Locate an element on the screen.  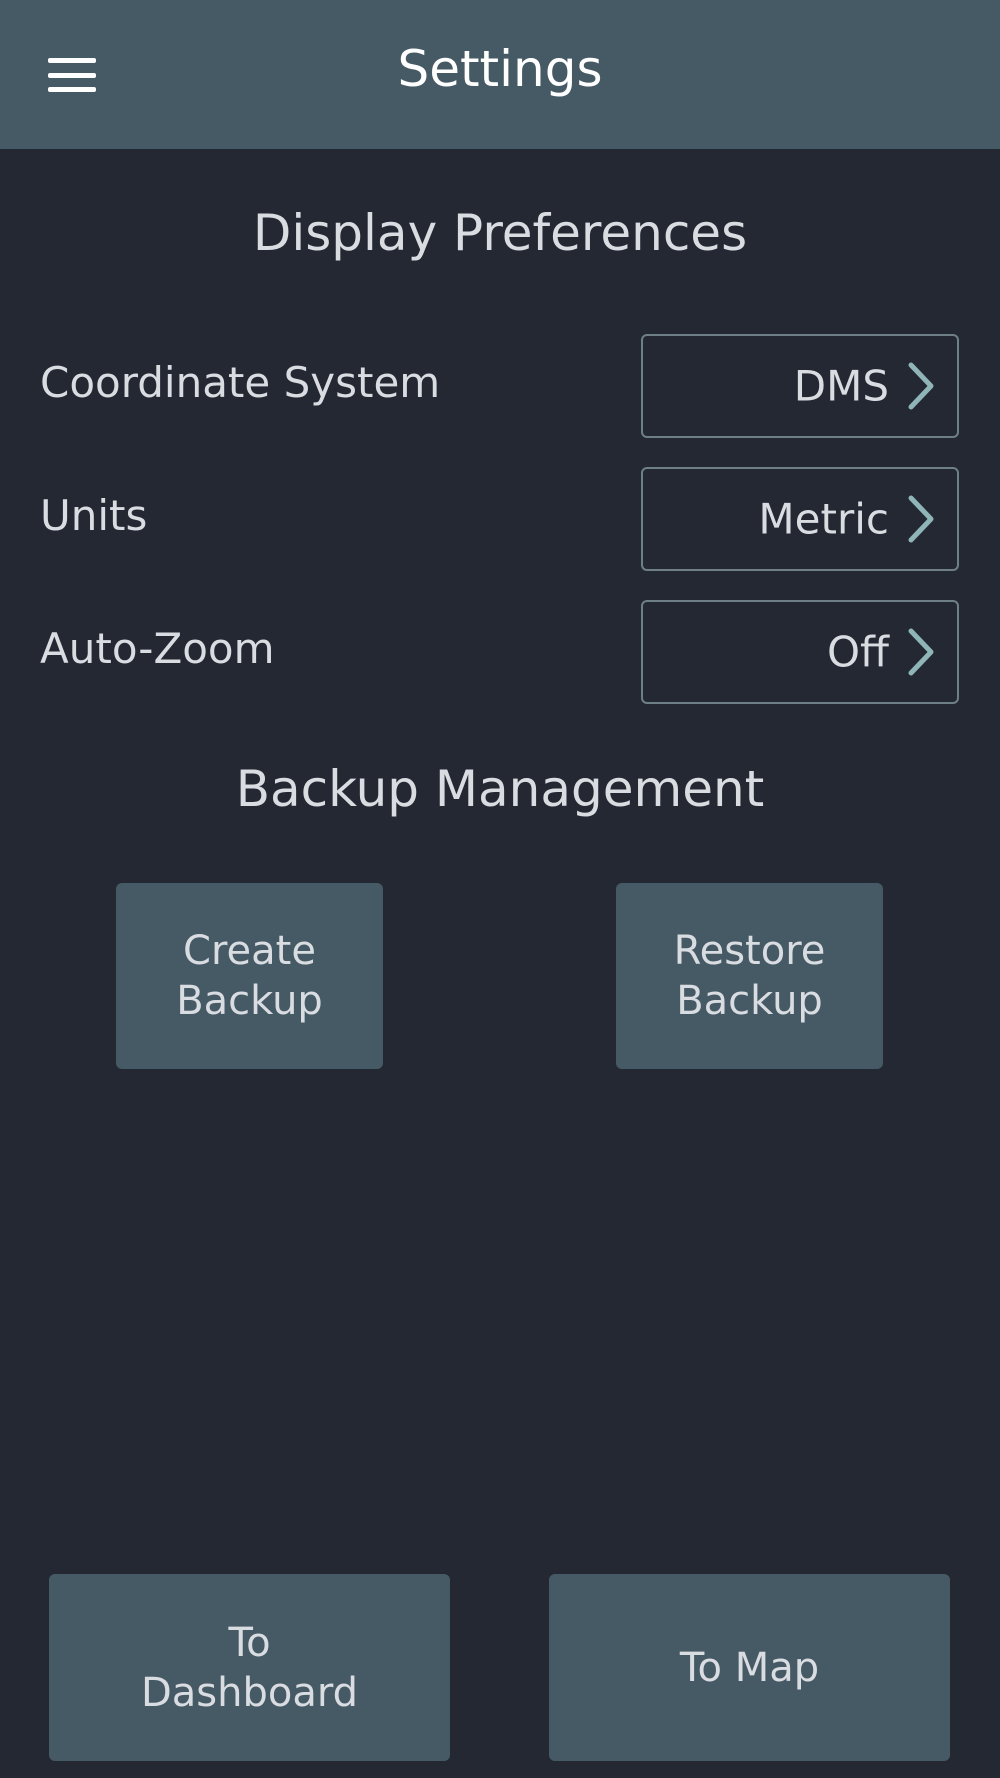
coordinate-system-label: Coordinate System is located at coordinates (240, 382).